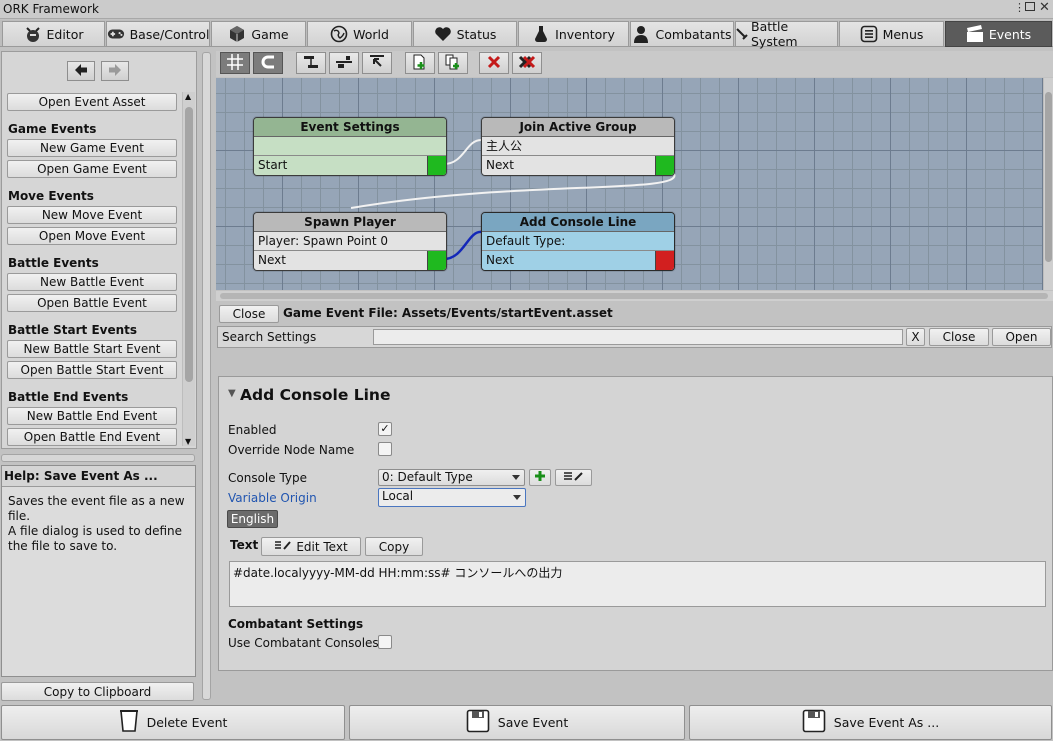 This screenshot has width=1053, height=741. I want to click on close-window-icon: ✕, so click(1044, 7).